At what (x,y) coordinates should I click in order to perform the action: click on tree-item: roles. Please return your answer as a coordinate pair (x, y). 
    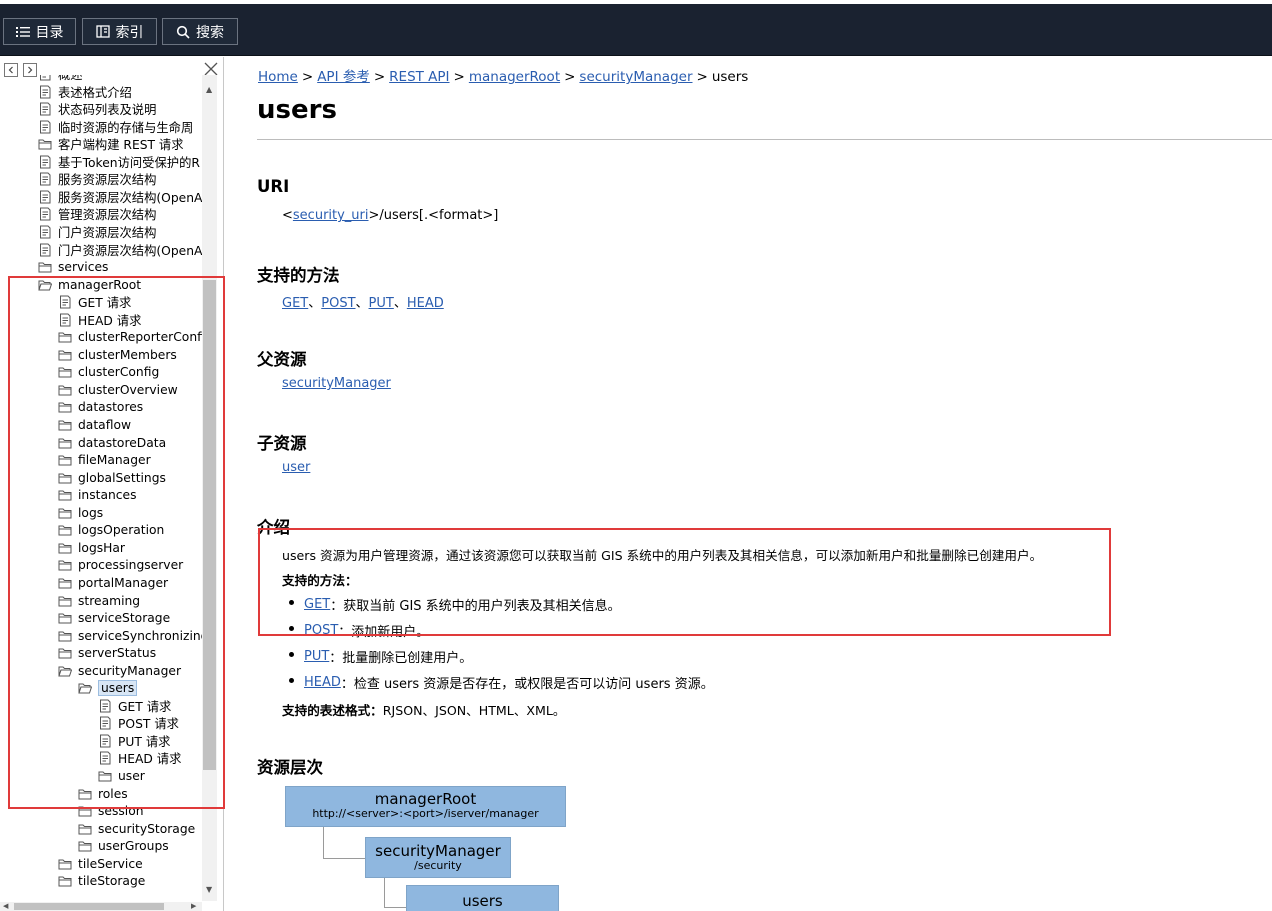
    Looking at the image, I should click on (103, 794).